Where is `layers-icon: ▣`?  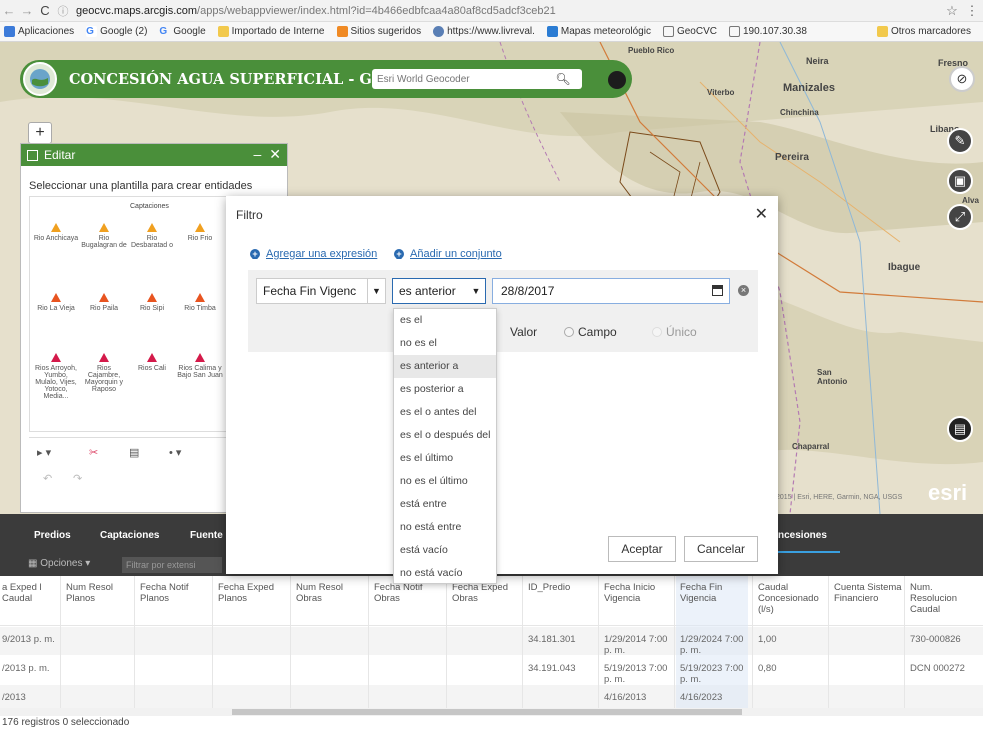
layers-icon: ▣ is located at coordinates (960, 181).